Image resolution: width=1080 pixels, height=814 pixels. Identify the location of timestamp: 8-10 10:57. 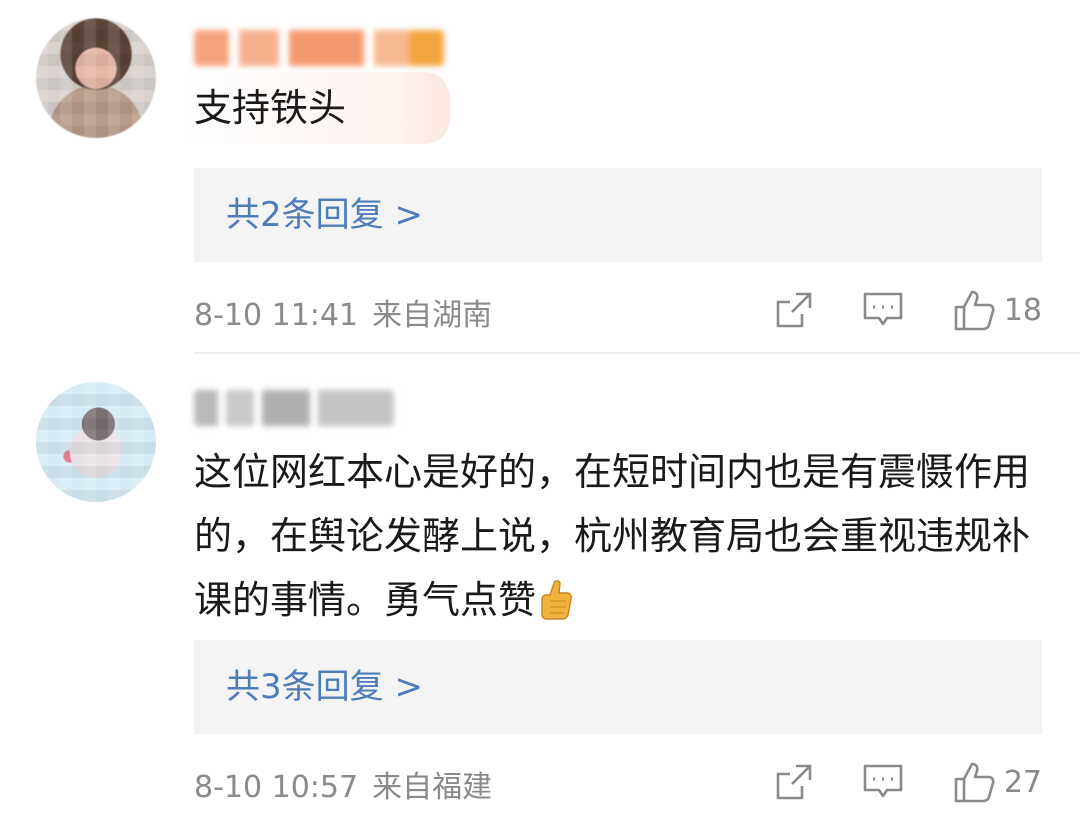
(276, 787).